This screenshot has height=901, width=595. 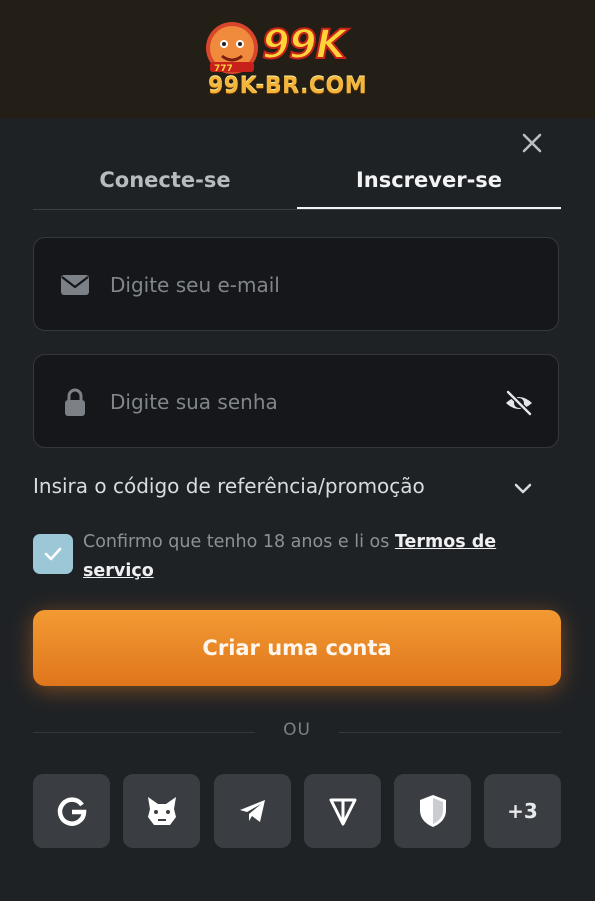 What do you see at coordinates (300, 285) in the screenshot?
I see `email-input` at bounding box center [300, 285].